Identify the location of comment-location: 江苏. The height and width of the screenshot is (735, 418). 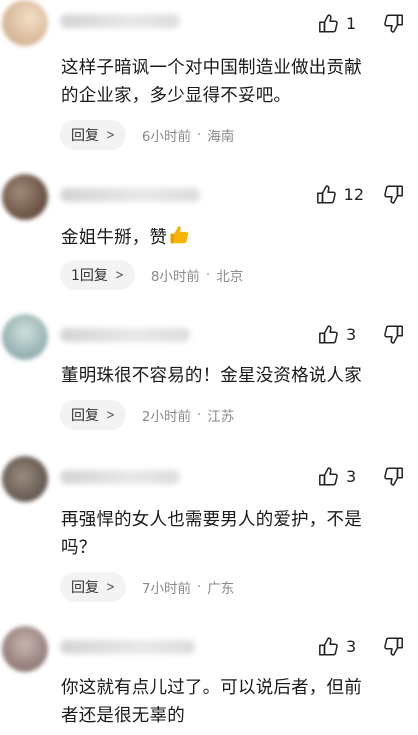
(221, 417).